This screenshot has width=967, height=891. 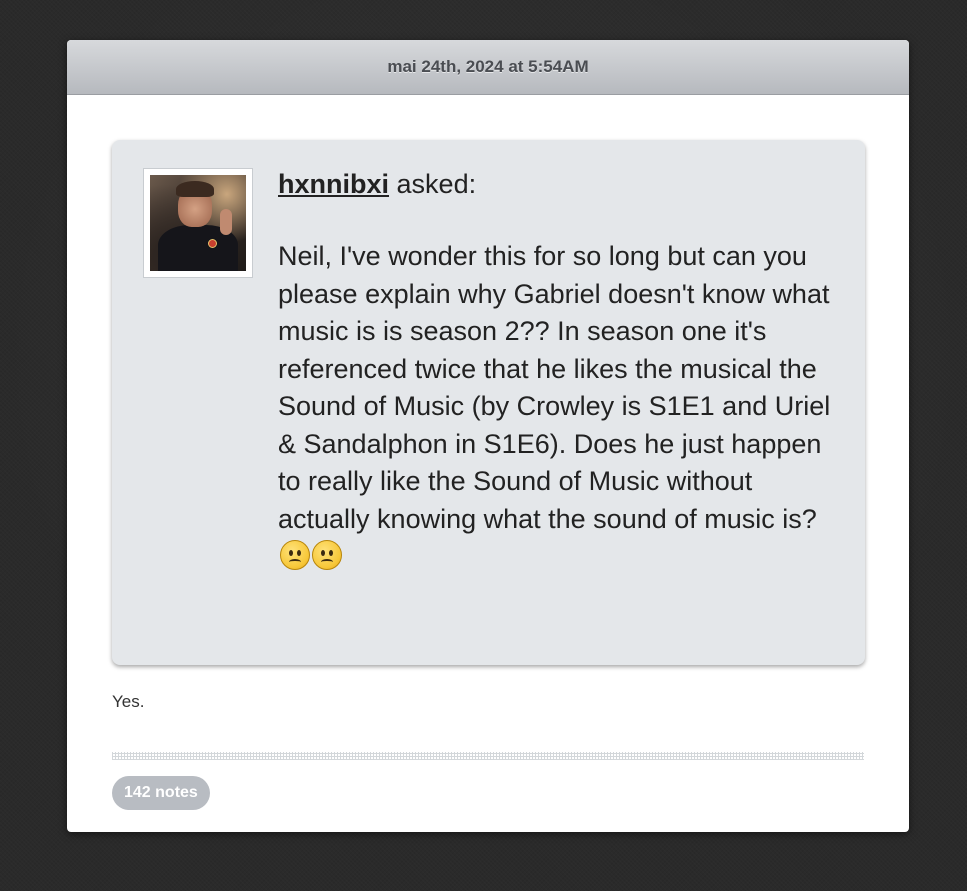 I want to click on answer-text: Yes., so click(x=128, y=701).